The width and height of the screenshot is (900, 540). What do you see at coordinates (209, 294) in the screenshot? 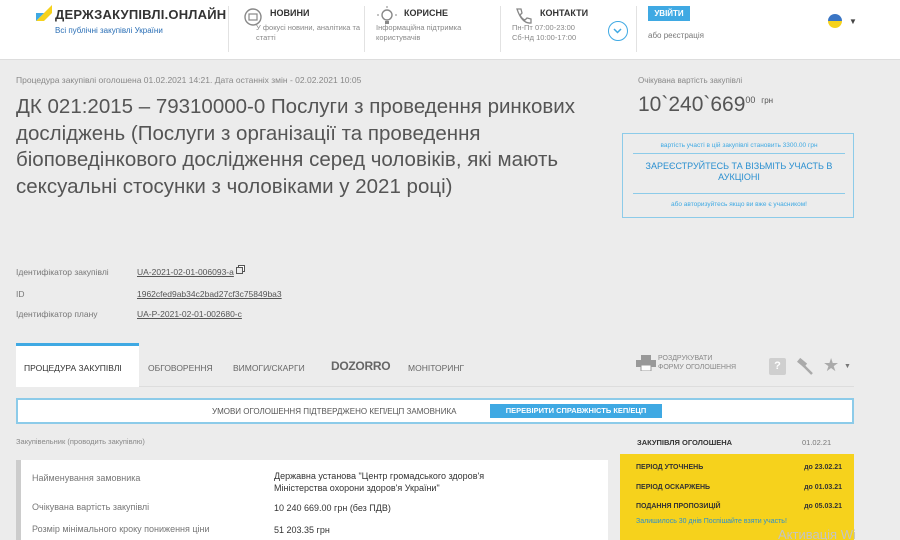
I see `id-value: 1962cfed9ab34c2bad27cf3c75849ba3` at bounding box center [209, 294].